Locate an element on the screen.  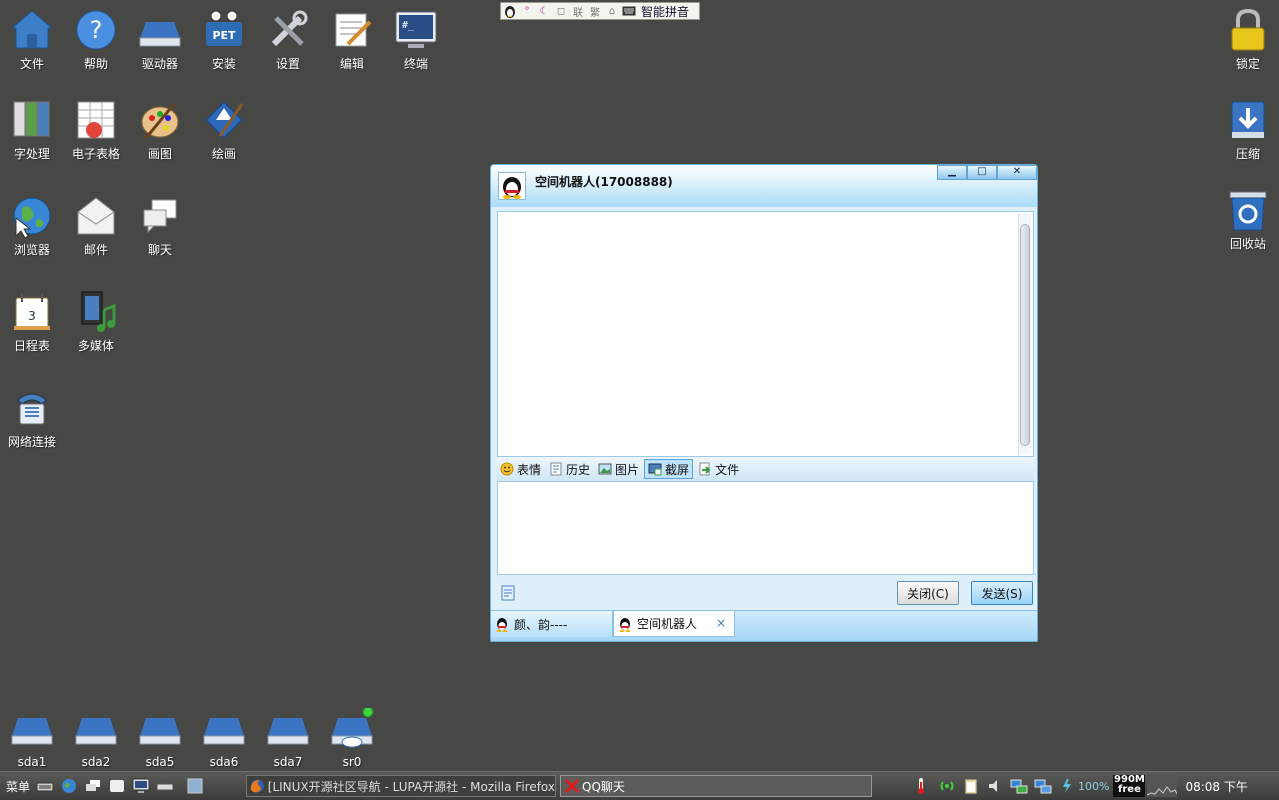
close-button: 关闭(C) is located at coordinates (928, 593).